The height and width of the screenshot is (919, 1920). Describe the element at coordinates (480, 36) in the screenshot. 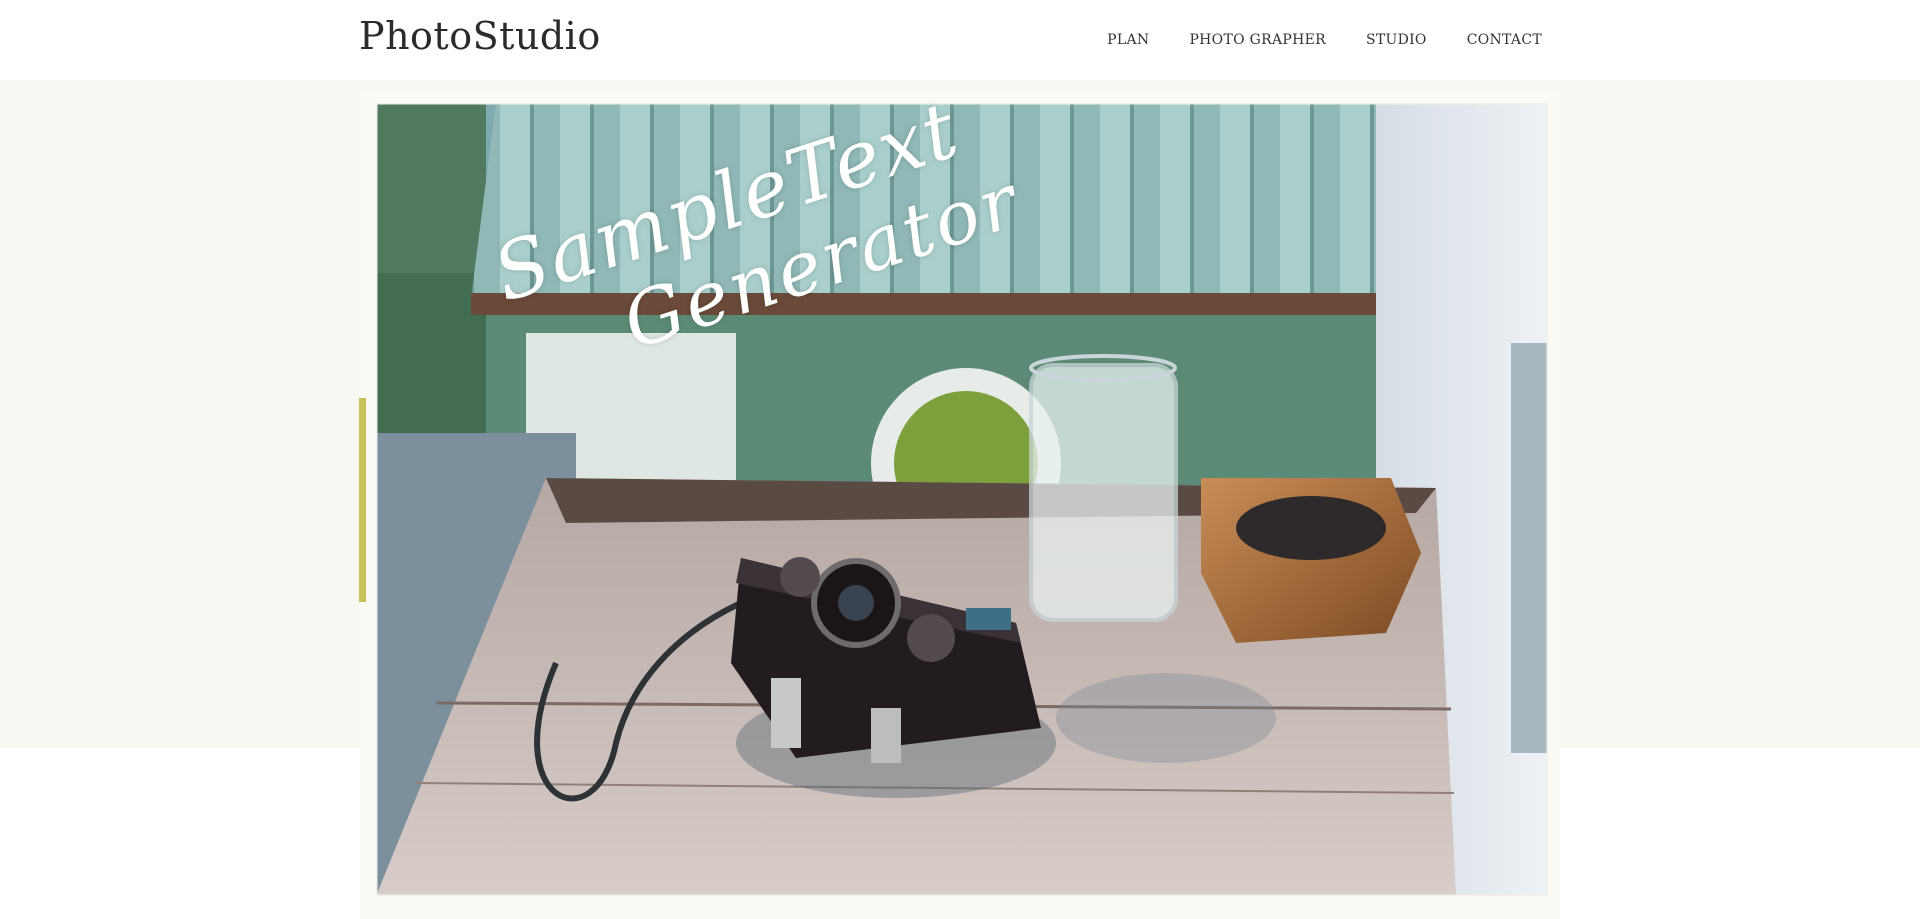

I see `site-logo: PhotoStudio` at that location.